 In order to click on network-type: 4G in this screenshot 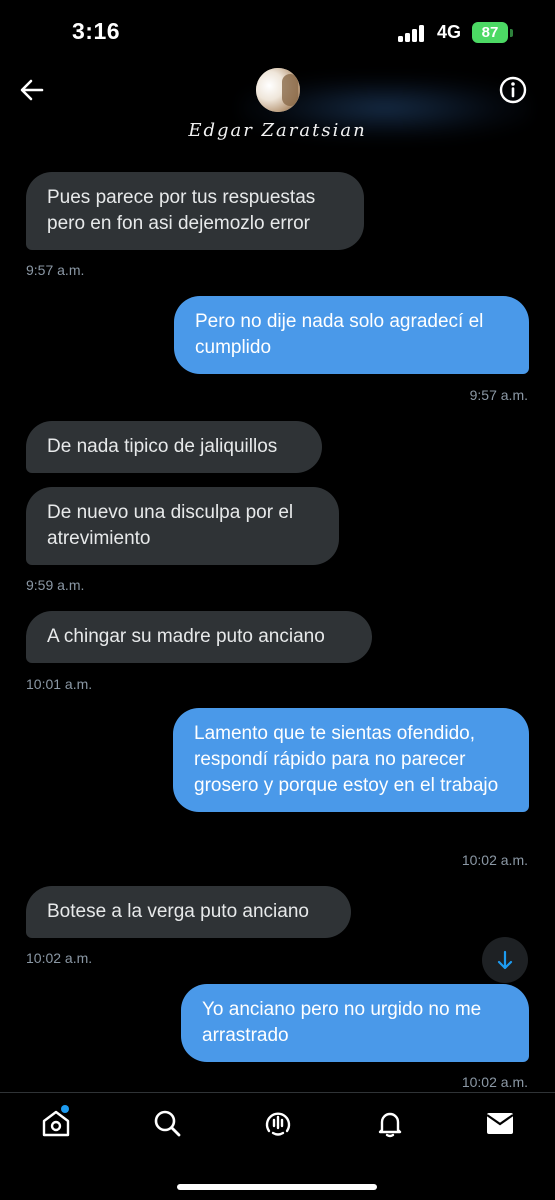, I will do `click(449, 32)`.